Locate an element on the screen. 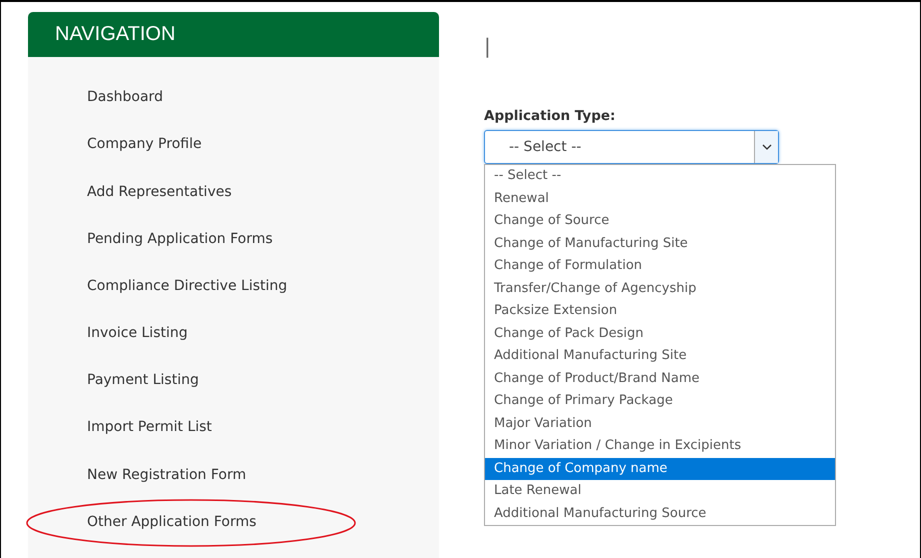 This screenshot has width=921, height=558. dropdown-option: Transfer/Change of Agencyship is located at coordinates (660, 289).